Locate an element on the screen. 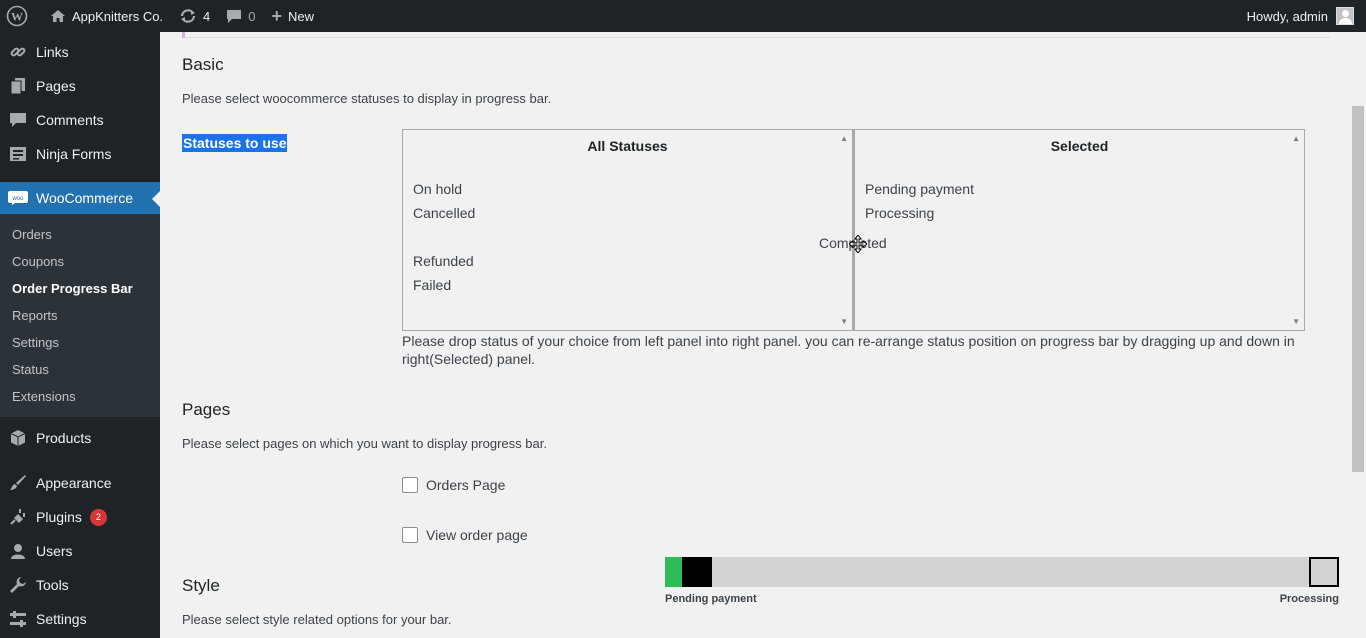 This screenshot has width=1366, height=638. howdy-text: Howdy, admin is located at coordinates (1287, 16).